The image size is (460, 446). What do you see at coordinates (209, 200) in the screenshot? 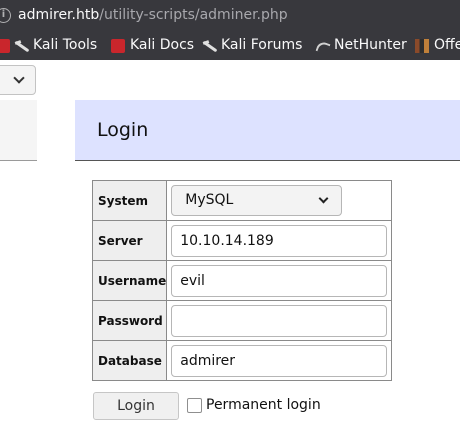
I see `system-select-value: MySQL` at bounding box center [209, 200].